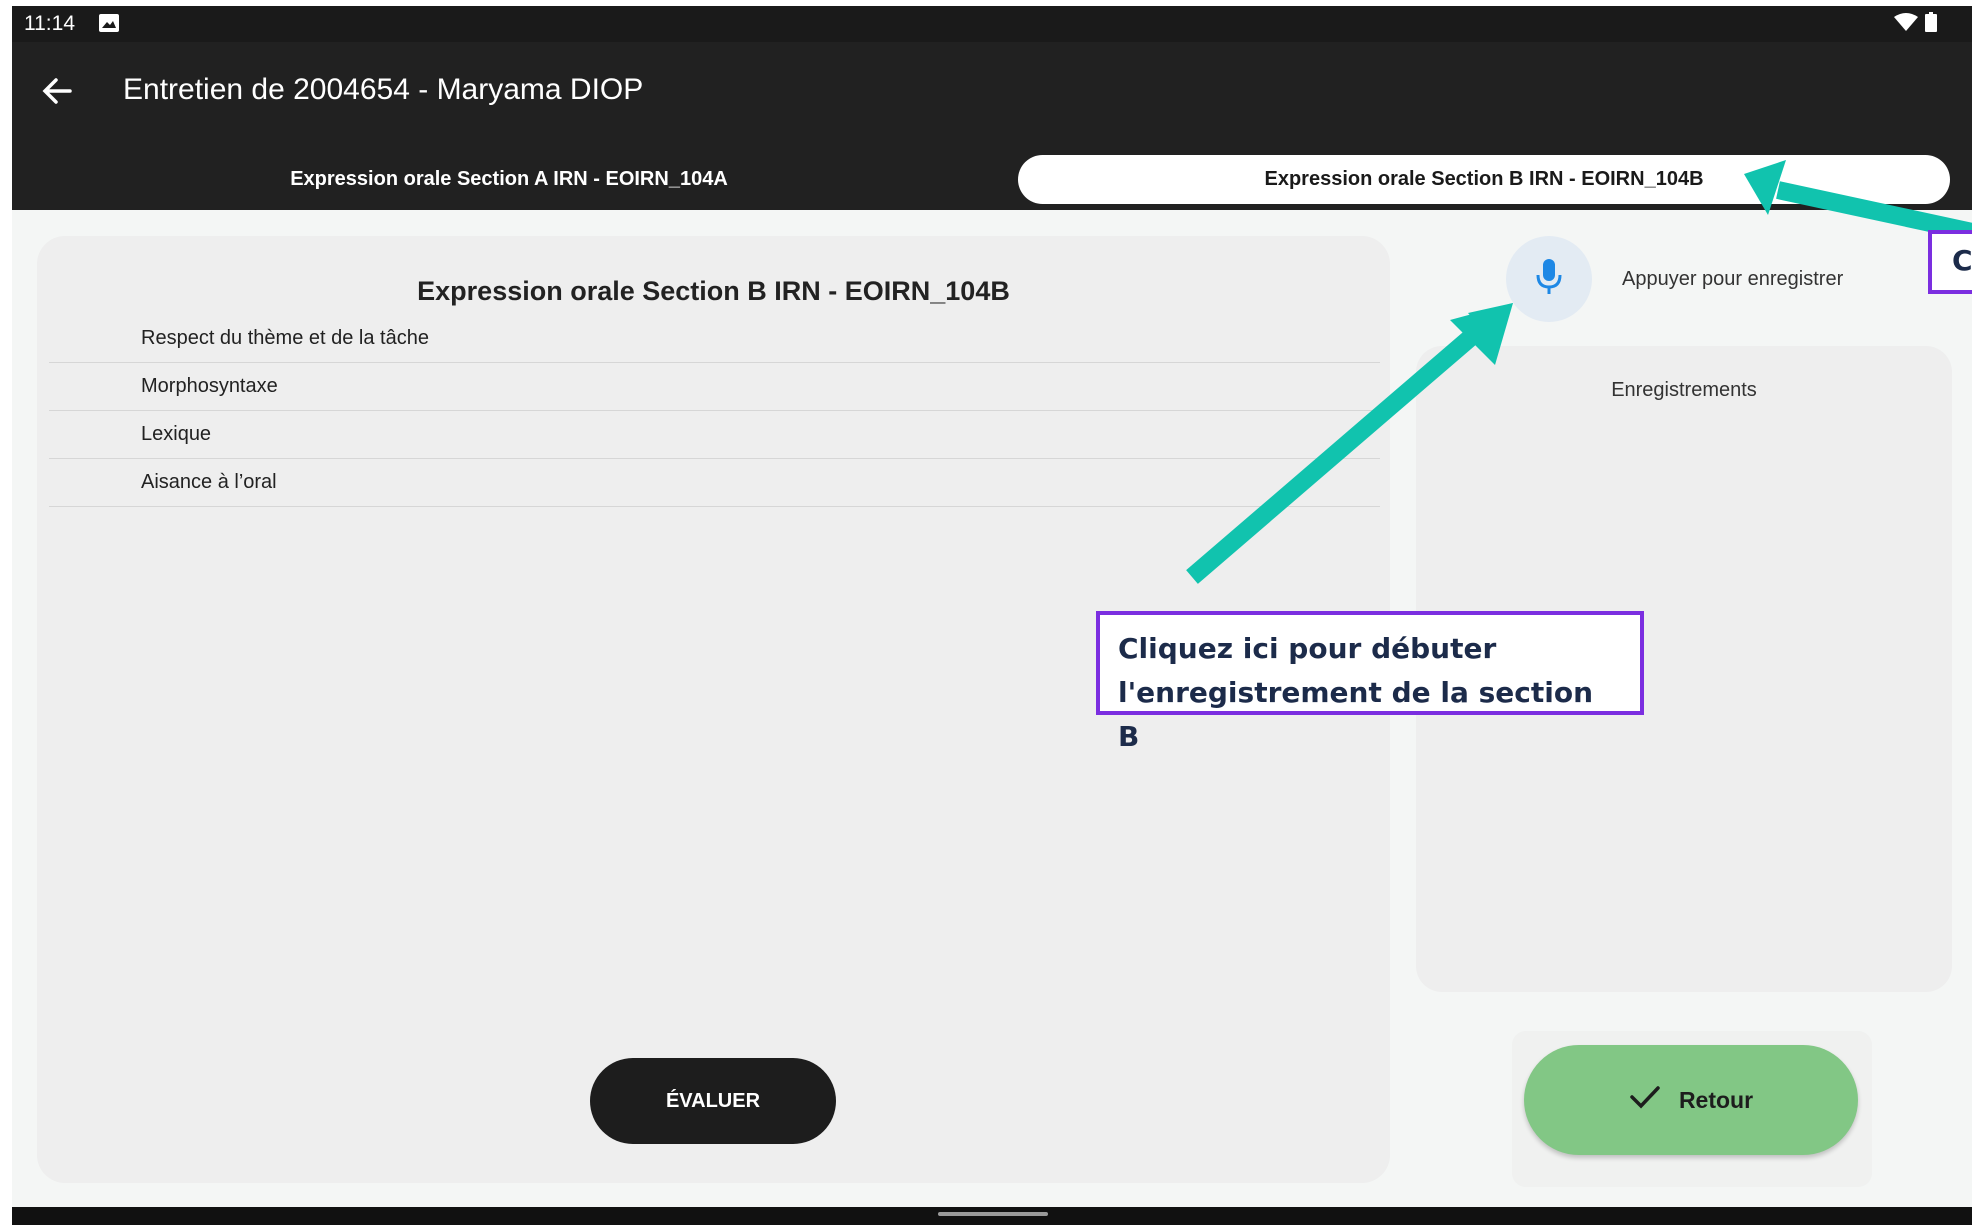 This screenshot has width=1972, height=1225. Describe the element at coordinates (992, 24) in the screenshot. I see `status-bar: 11:14` at that location.